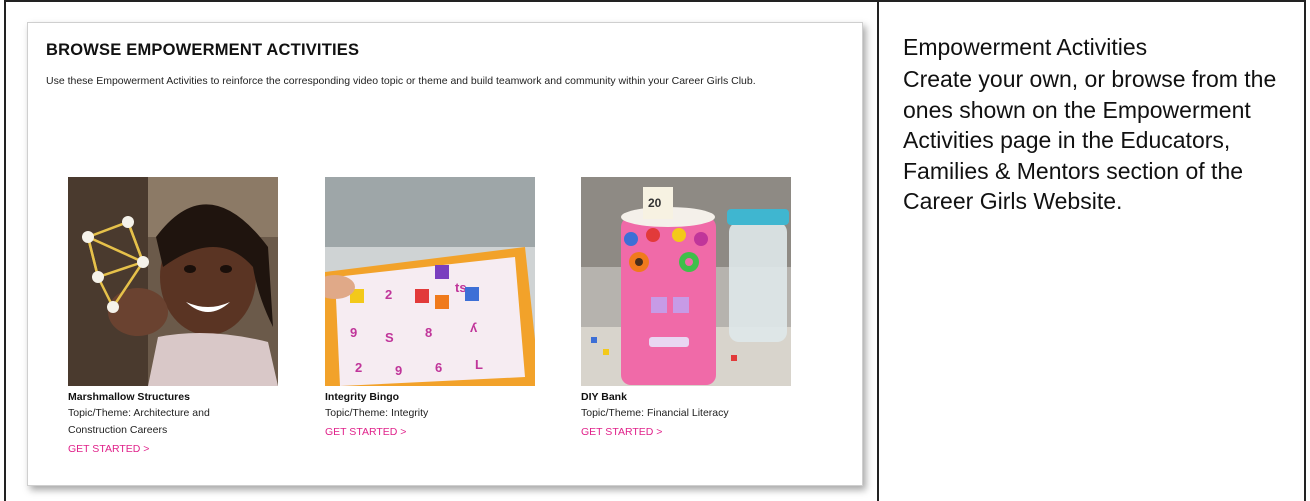  Describe the element at coordinates (430, 281) in the screenshot. I see `integrity-bingo-image: b2ts 9S8ʎ 296L` at that location.